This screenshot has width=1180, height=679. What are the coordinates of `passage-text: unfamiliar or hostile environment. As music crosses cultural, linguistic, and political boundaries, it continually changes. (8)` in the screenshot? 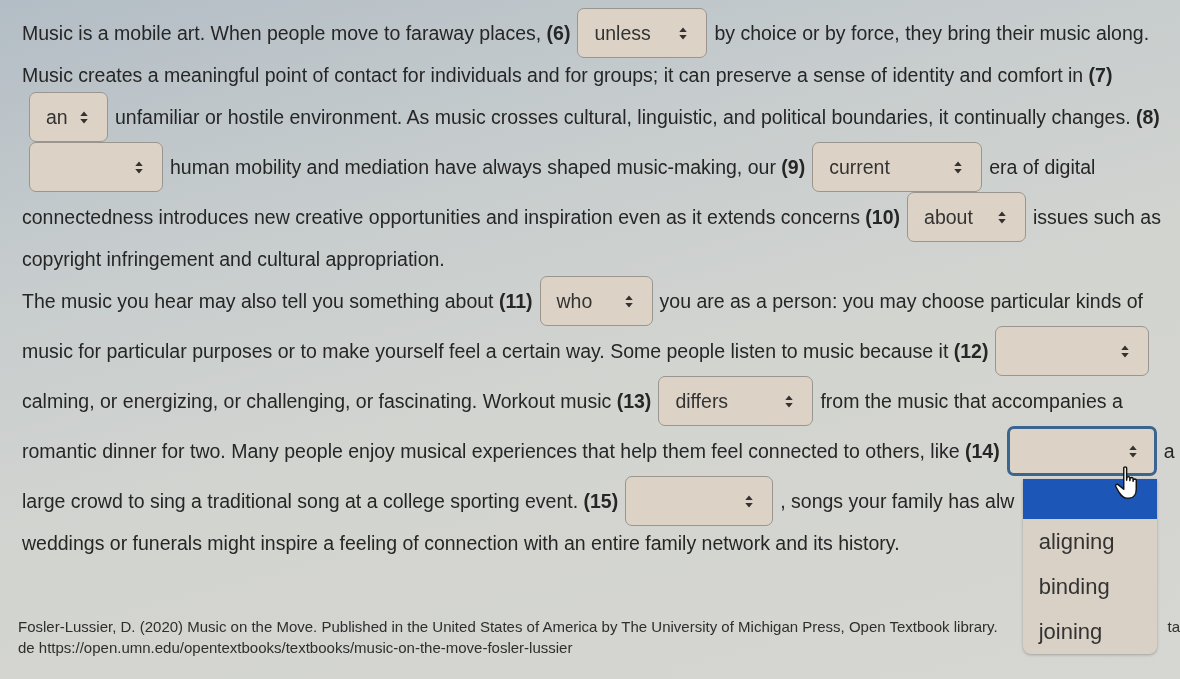 It's located at (637, 117).